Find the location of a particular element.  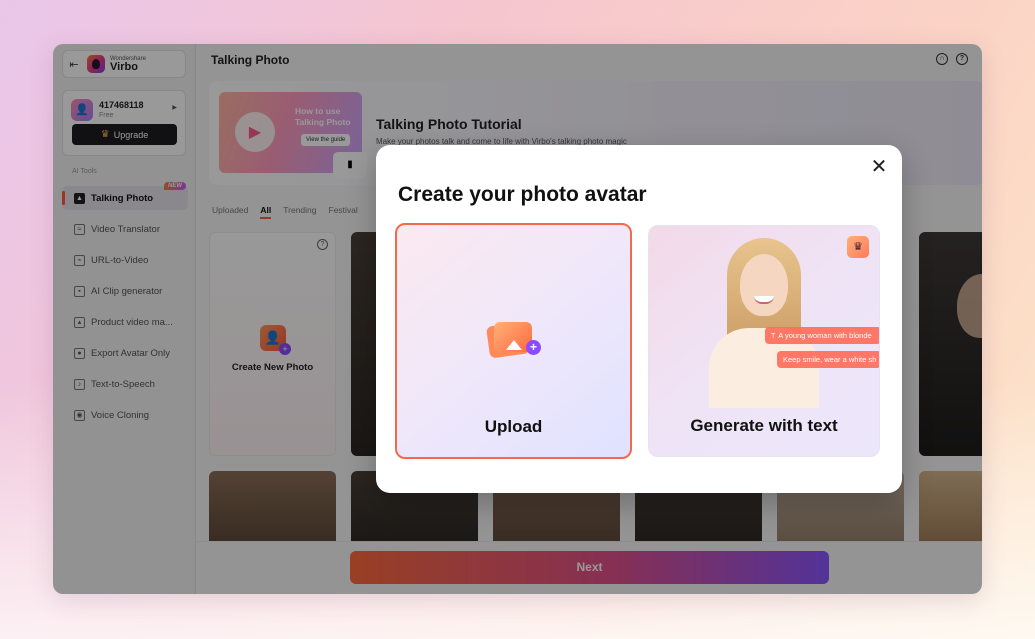

generate-label: Generate with text is located at coordinates (764, 425).